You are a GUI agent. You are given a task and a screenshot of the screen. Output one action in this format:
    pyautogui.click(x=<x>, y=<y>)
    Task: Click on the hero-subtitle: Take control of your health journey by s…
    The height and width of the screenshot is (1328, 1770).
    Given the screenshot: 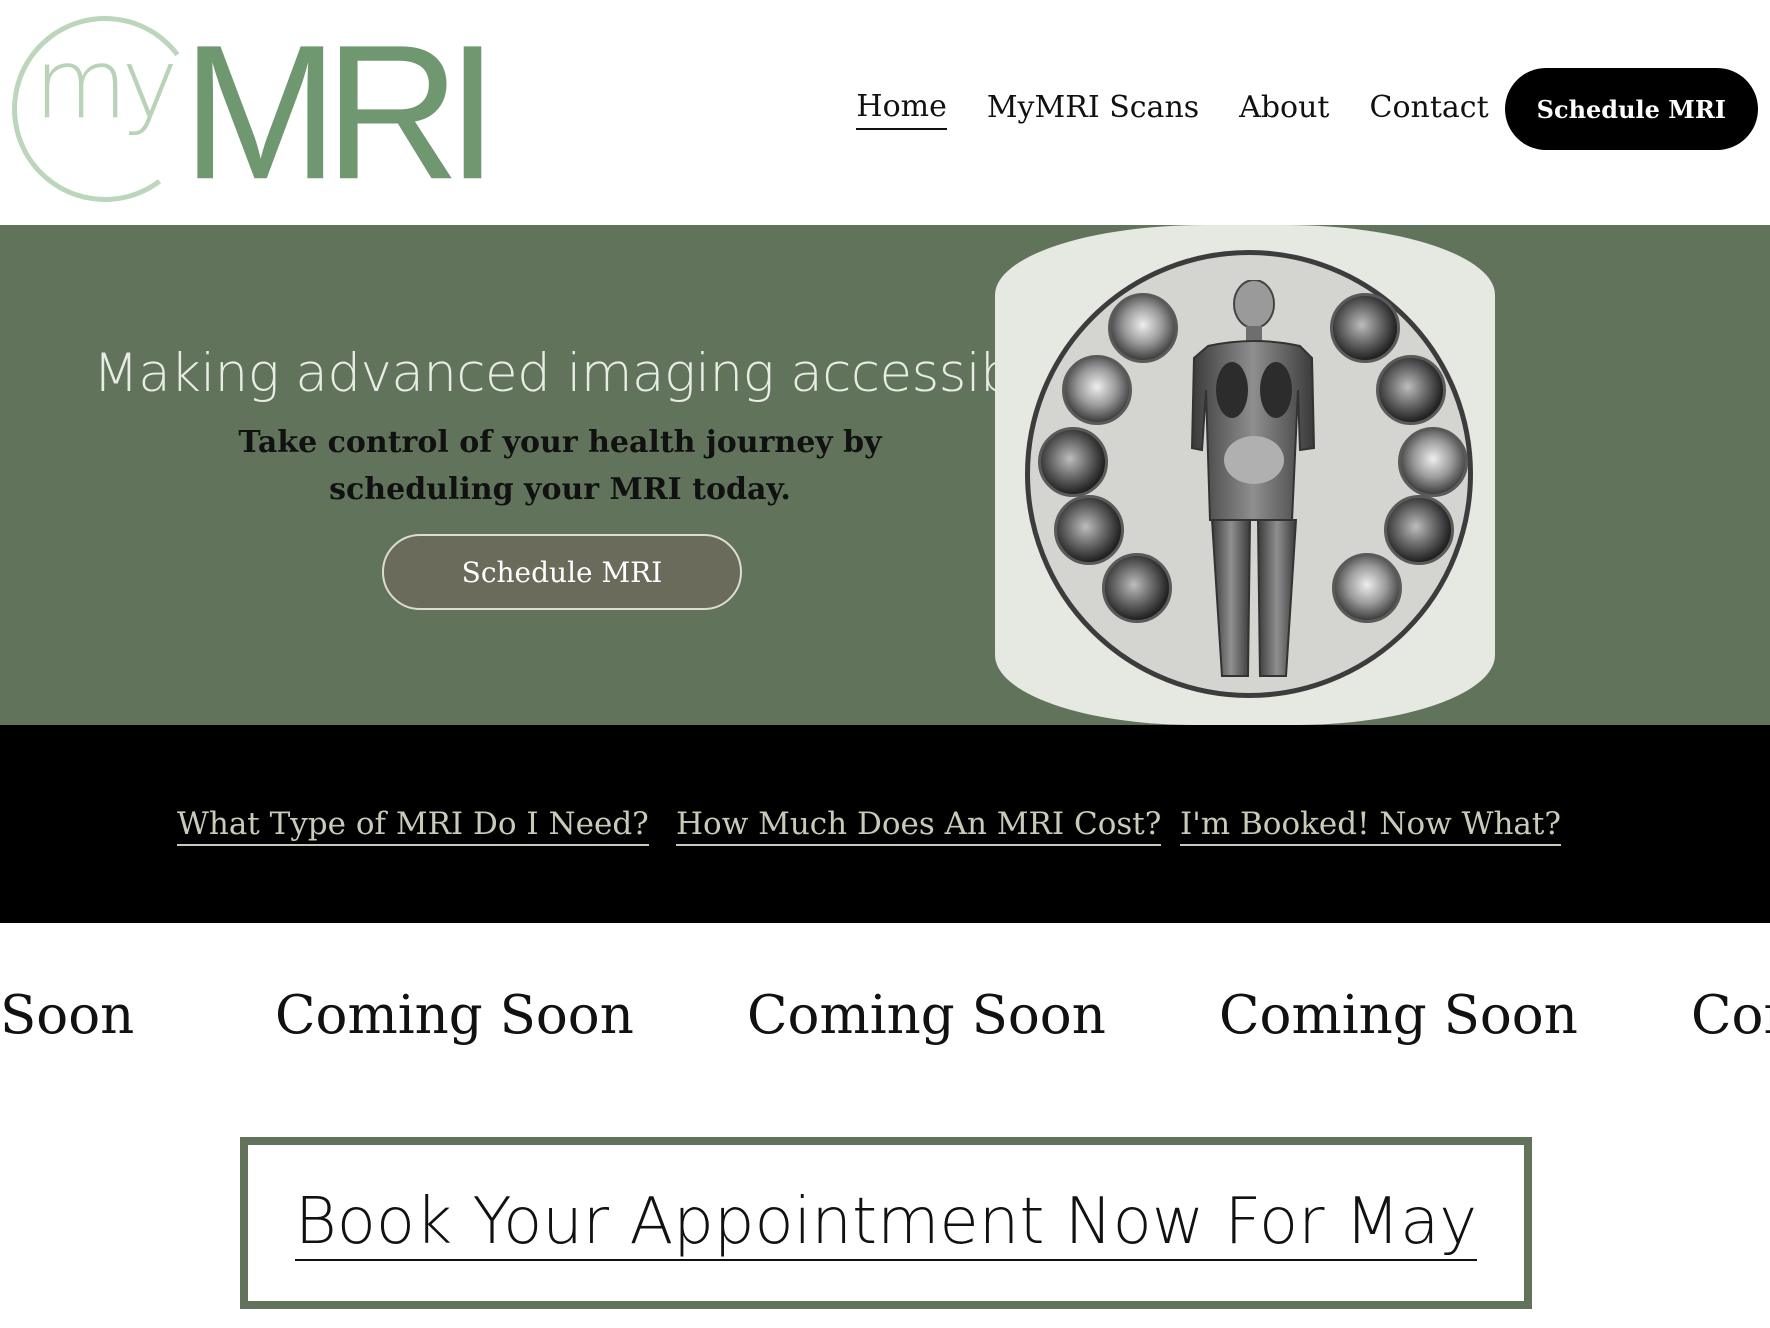 What is the action you would take?
    pyautogui.click(x=560, y=466)
    